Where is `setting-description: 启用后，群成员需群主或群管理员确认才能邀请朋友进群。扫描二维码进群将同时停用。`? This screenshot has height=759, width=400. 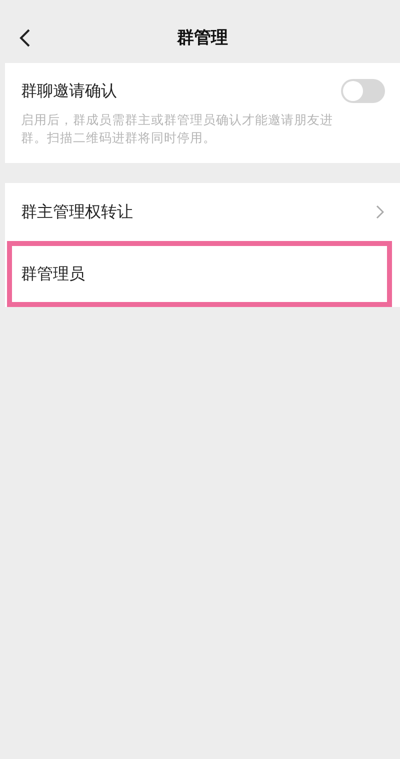
setting-description: 启用后，群成员需群主或群管理员确认才能邀请朋友进群。扫描二维码进群将同时停用。 is located at coordinates (177, 129).